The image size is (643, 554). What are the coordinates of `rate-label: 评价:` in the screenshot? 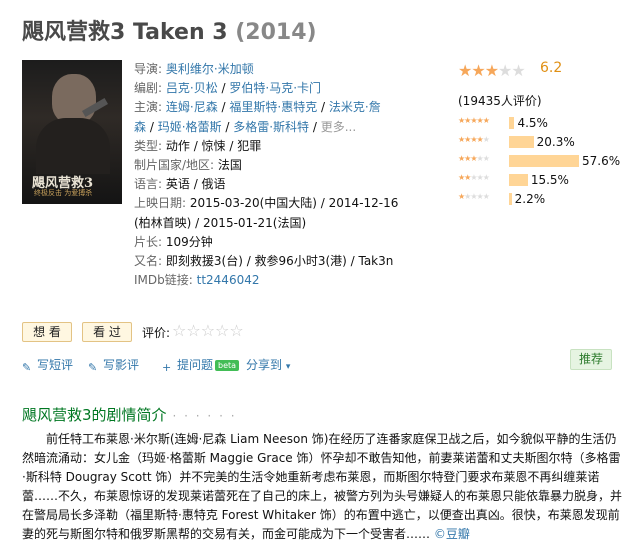 It's located at (156, 333).